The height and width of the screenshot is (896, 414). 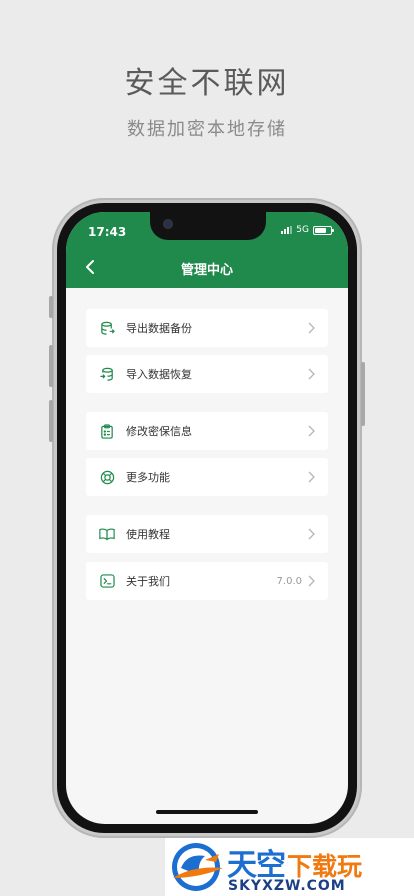 What do you see at coordinates (107, 534) in the screenshot?
I see `book-icon` at bounding box center [107, 534].